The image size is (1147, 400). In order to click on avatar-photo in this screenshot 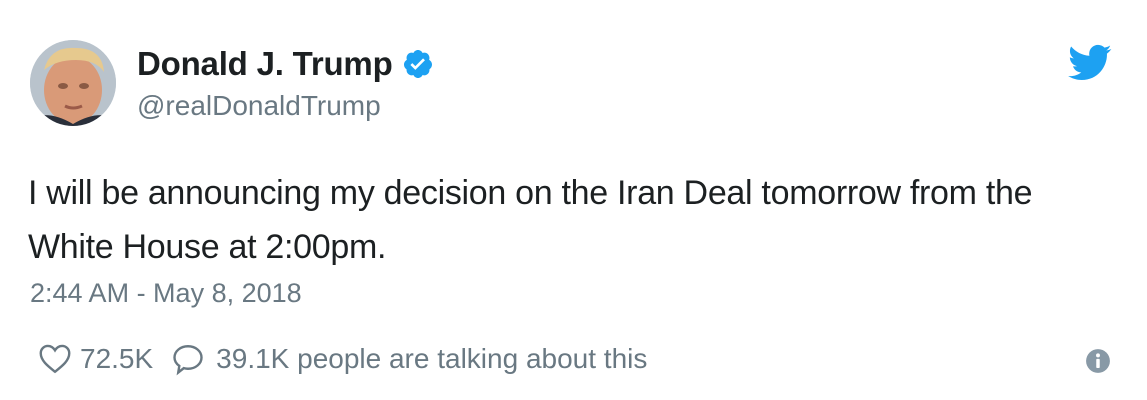, I will do `click(73, 83)`.